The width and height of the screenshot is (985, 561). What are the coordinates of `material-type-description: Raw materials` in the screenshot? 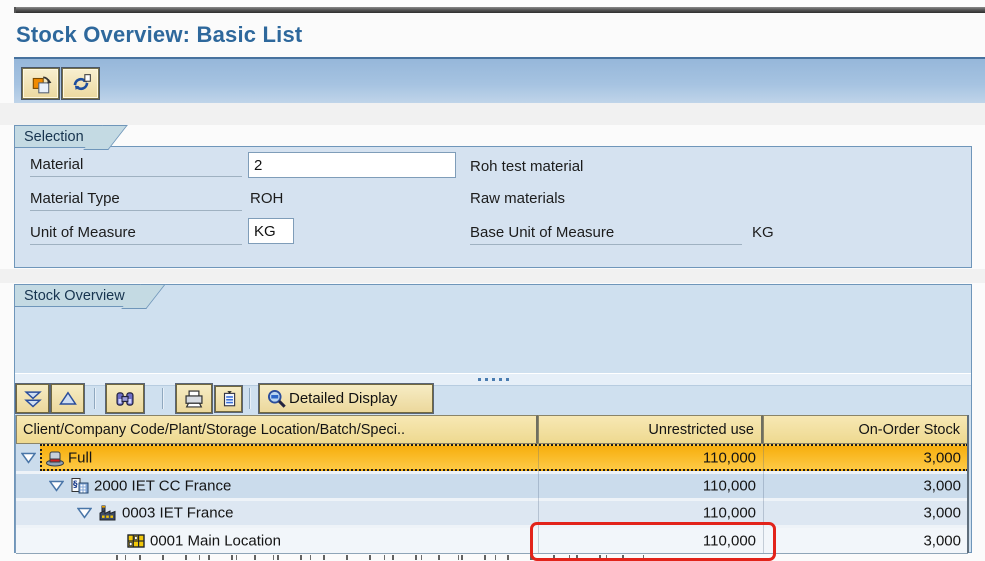 It's located at (518, 198).